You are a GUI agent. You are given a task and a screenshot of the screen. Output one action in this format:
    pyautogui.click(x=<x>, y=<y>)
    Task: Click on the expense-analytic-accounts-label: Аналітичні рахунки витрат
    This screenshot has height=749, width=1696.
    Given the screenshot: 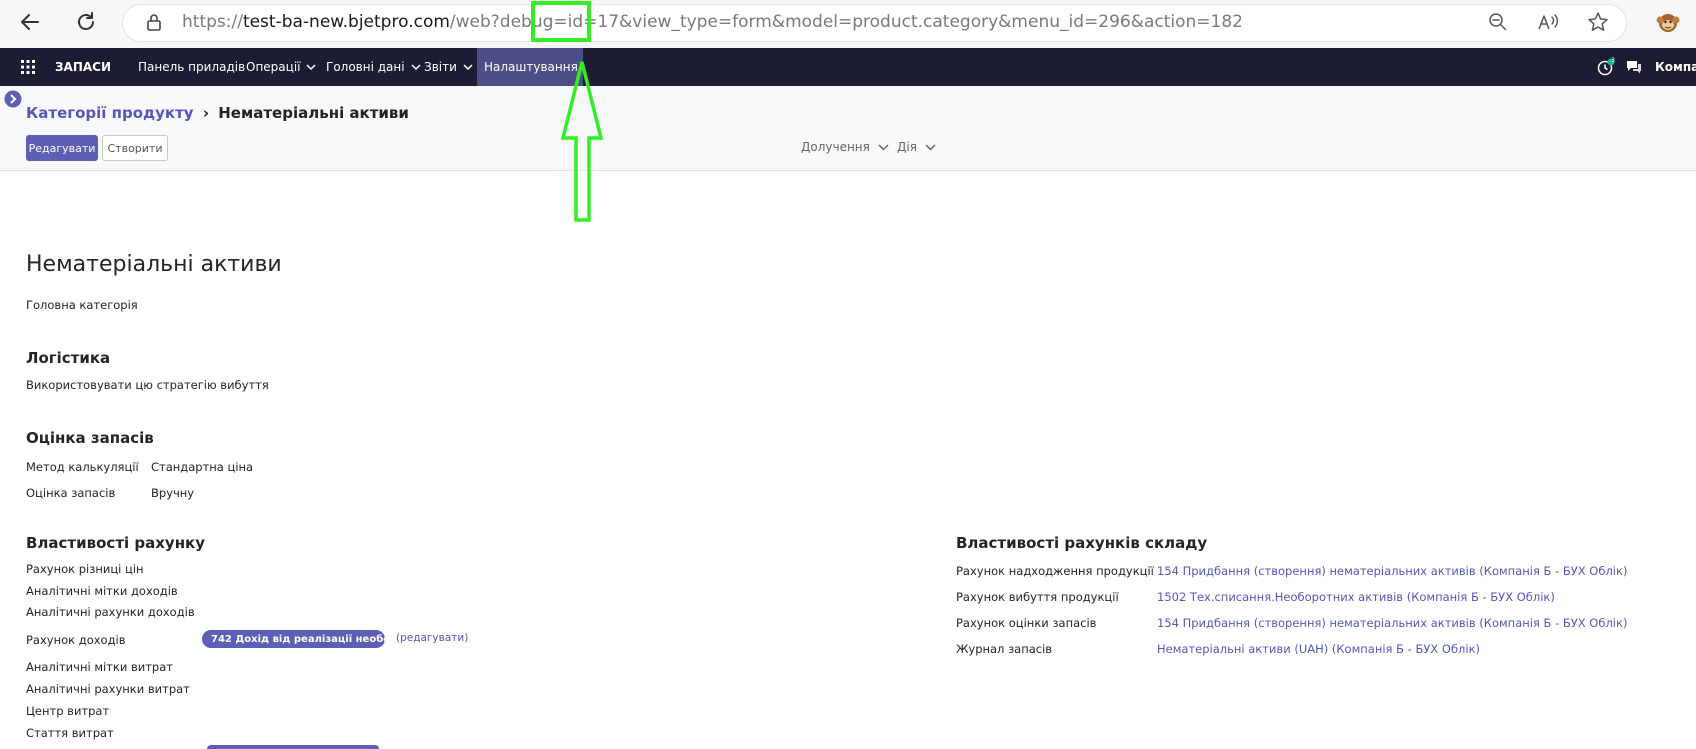 What is the action you would take?
    pyautogui.click(x=108, y=689)
    